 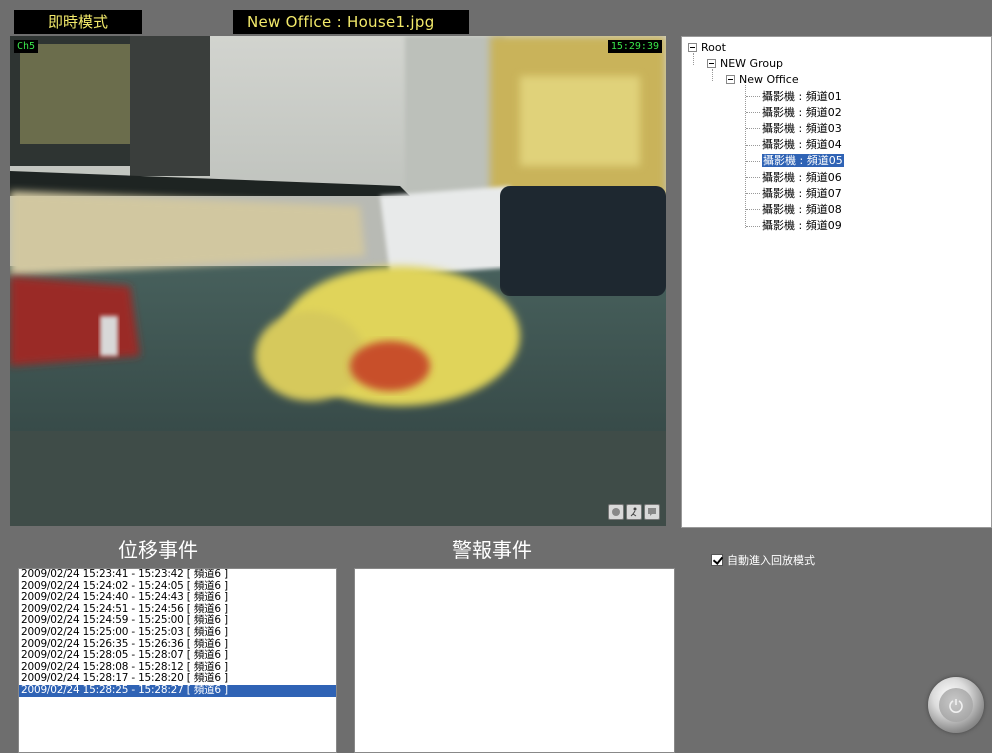 What do you see at coordinates (836, 178) in the screenshot?
I see `tree-camera-06: 攝影機 : 頻道06` at bounding box center [836, 178].